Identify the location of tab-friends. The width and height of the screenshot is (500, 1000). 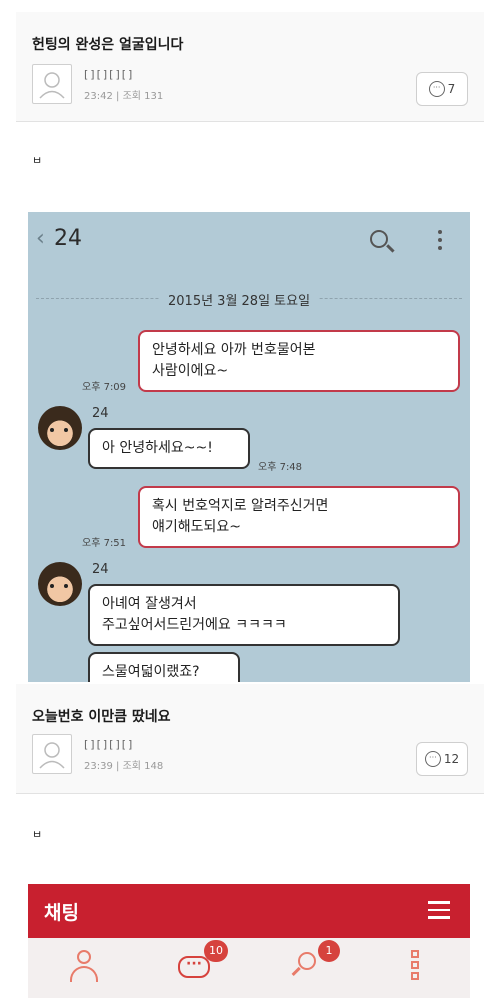
(84, 966).